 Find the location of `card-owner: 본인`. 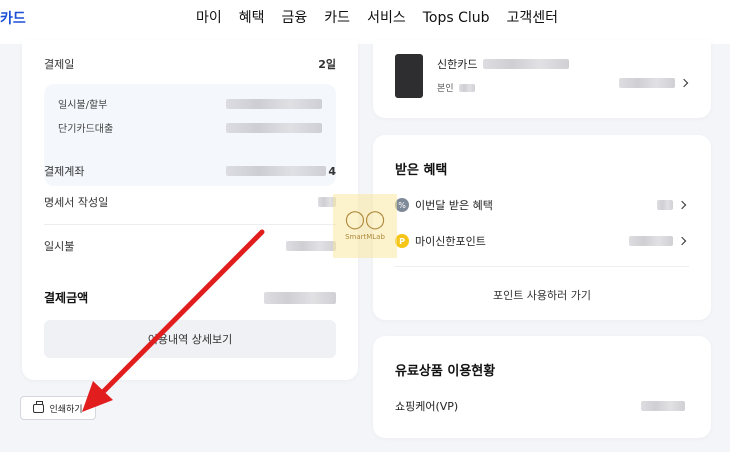

card-owner: 본인 is located at coordinates (445, 89).